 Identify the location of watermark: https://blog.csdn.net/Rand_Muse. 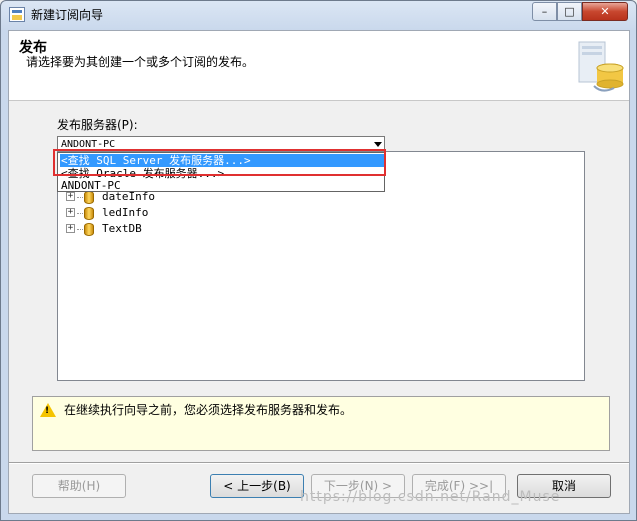
(430, 497).